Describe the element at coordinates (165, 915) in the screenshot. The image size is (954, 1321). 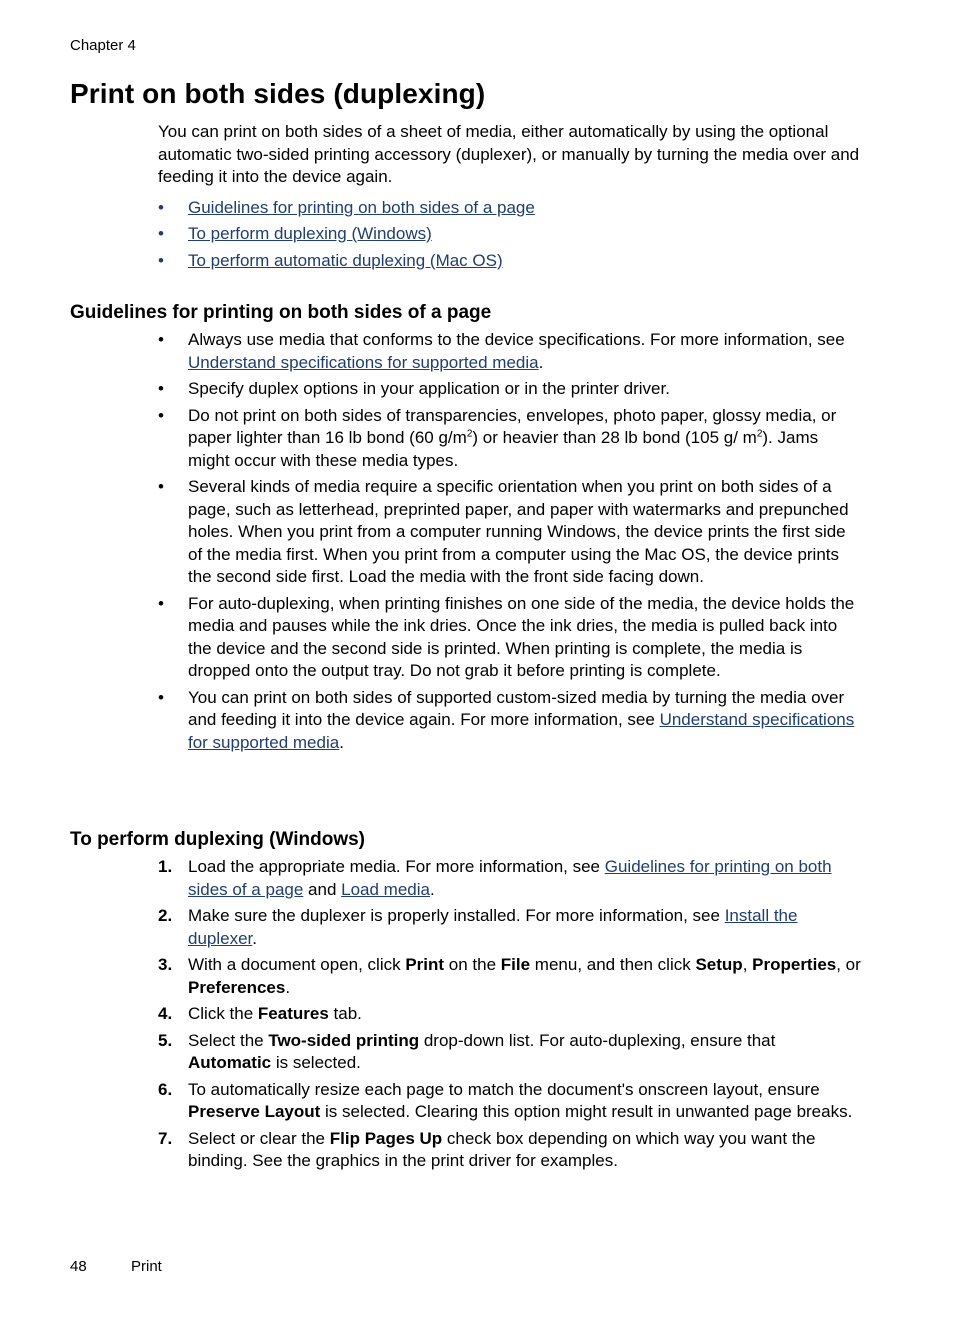
I see `step-number: 2.` at that location.